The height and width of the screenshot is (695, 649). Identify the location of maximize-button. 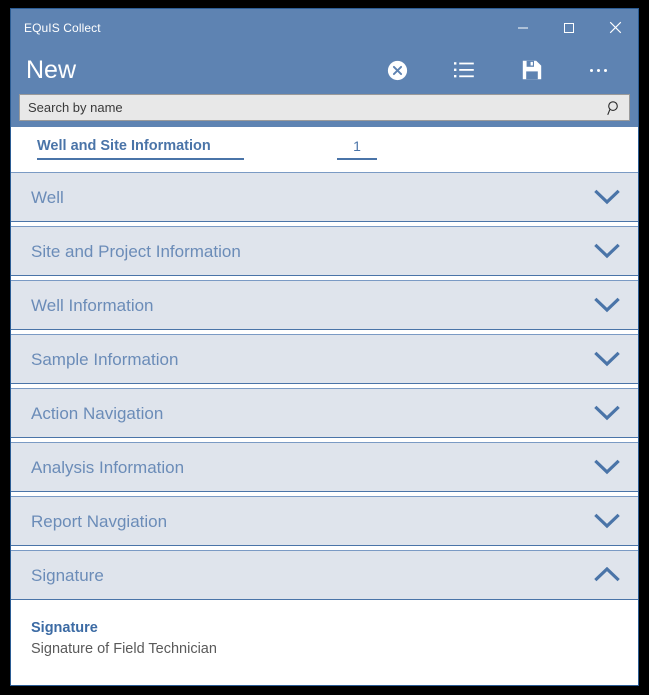
(569, 27).